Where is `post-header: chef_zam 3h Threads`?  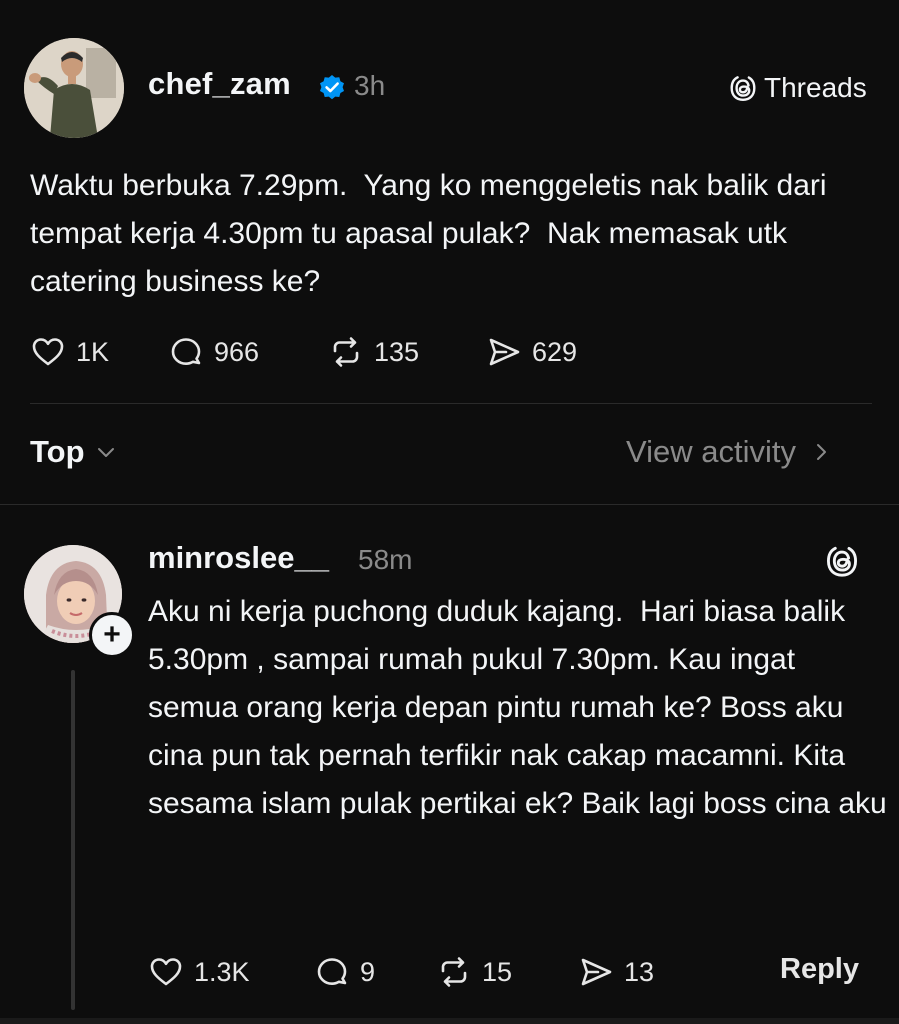
post-header: chef_zam 3h Threads is located at coordinates (449, 75).